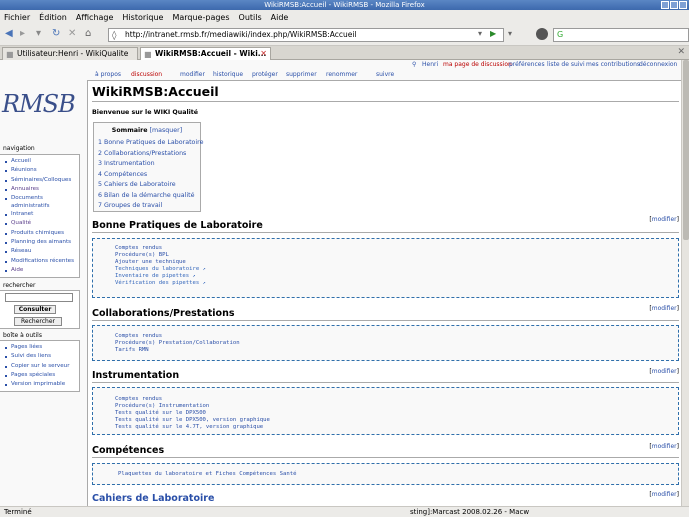  I want to click on toc-item: 3 Instrumentation, so click(126, 163).